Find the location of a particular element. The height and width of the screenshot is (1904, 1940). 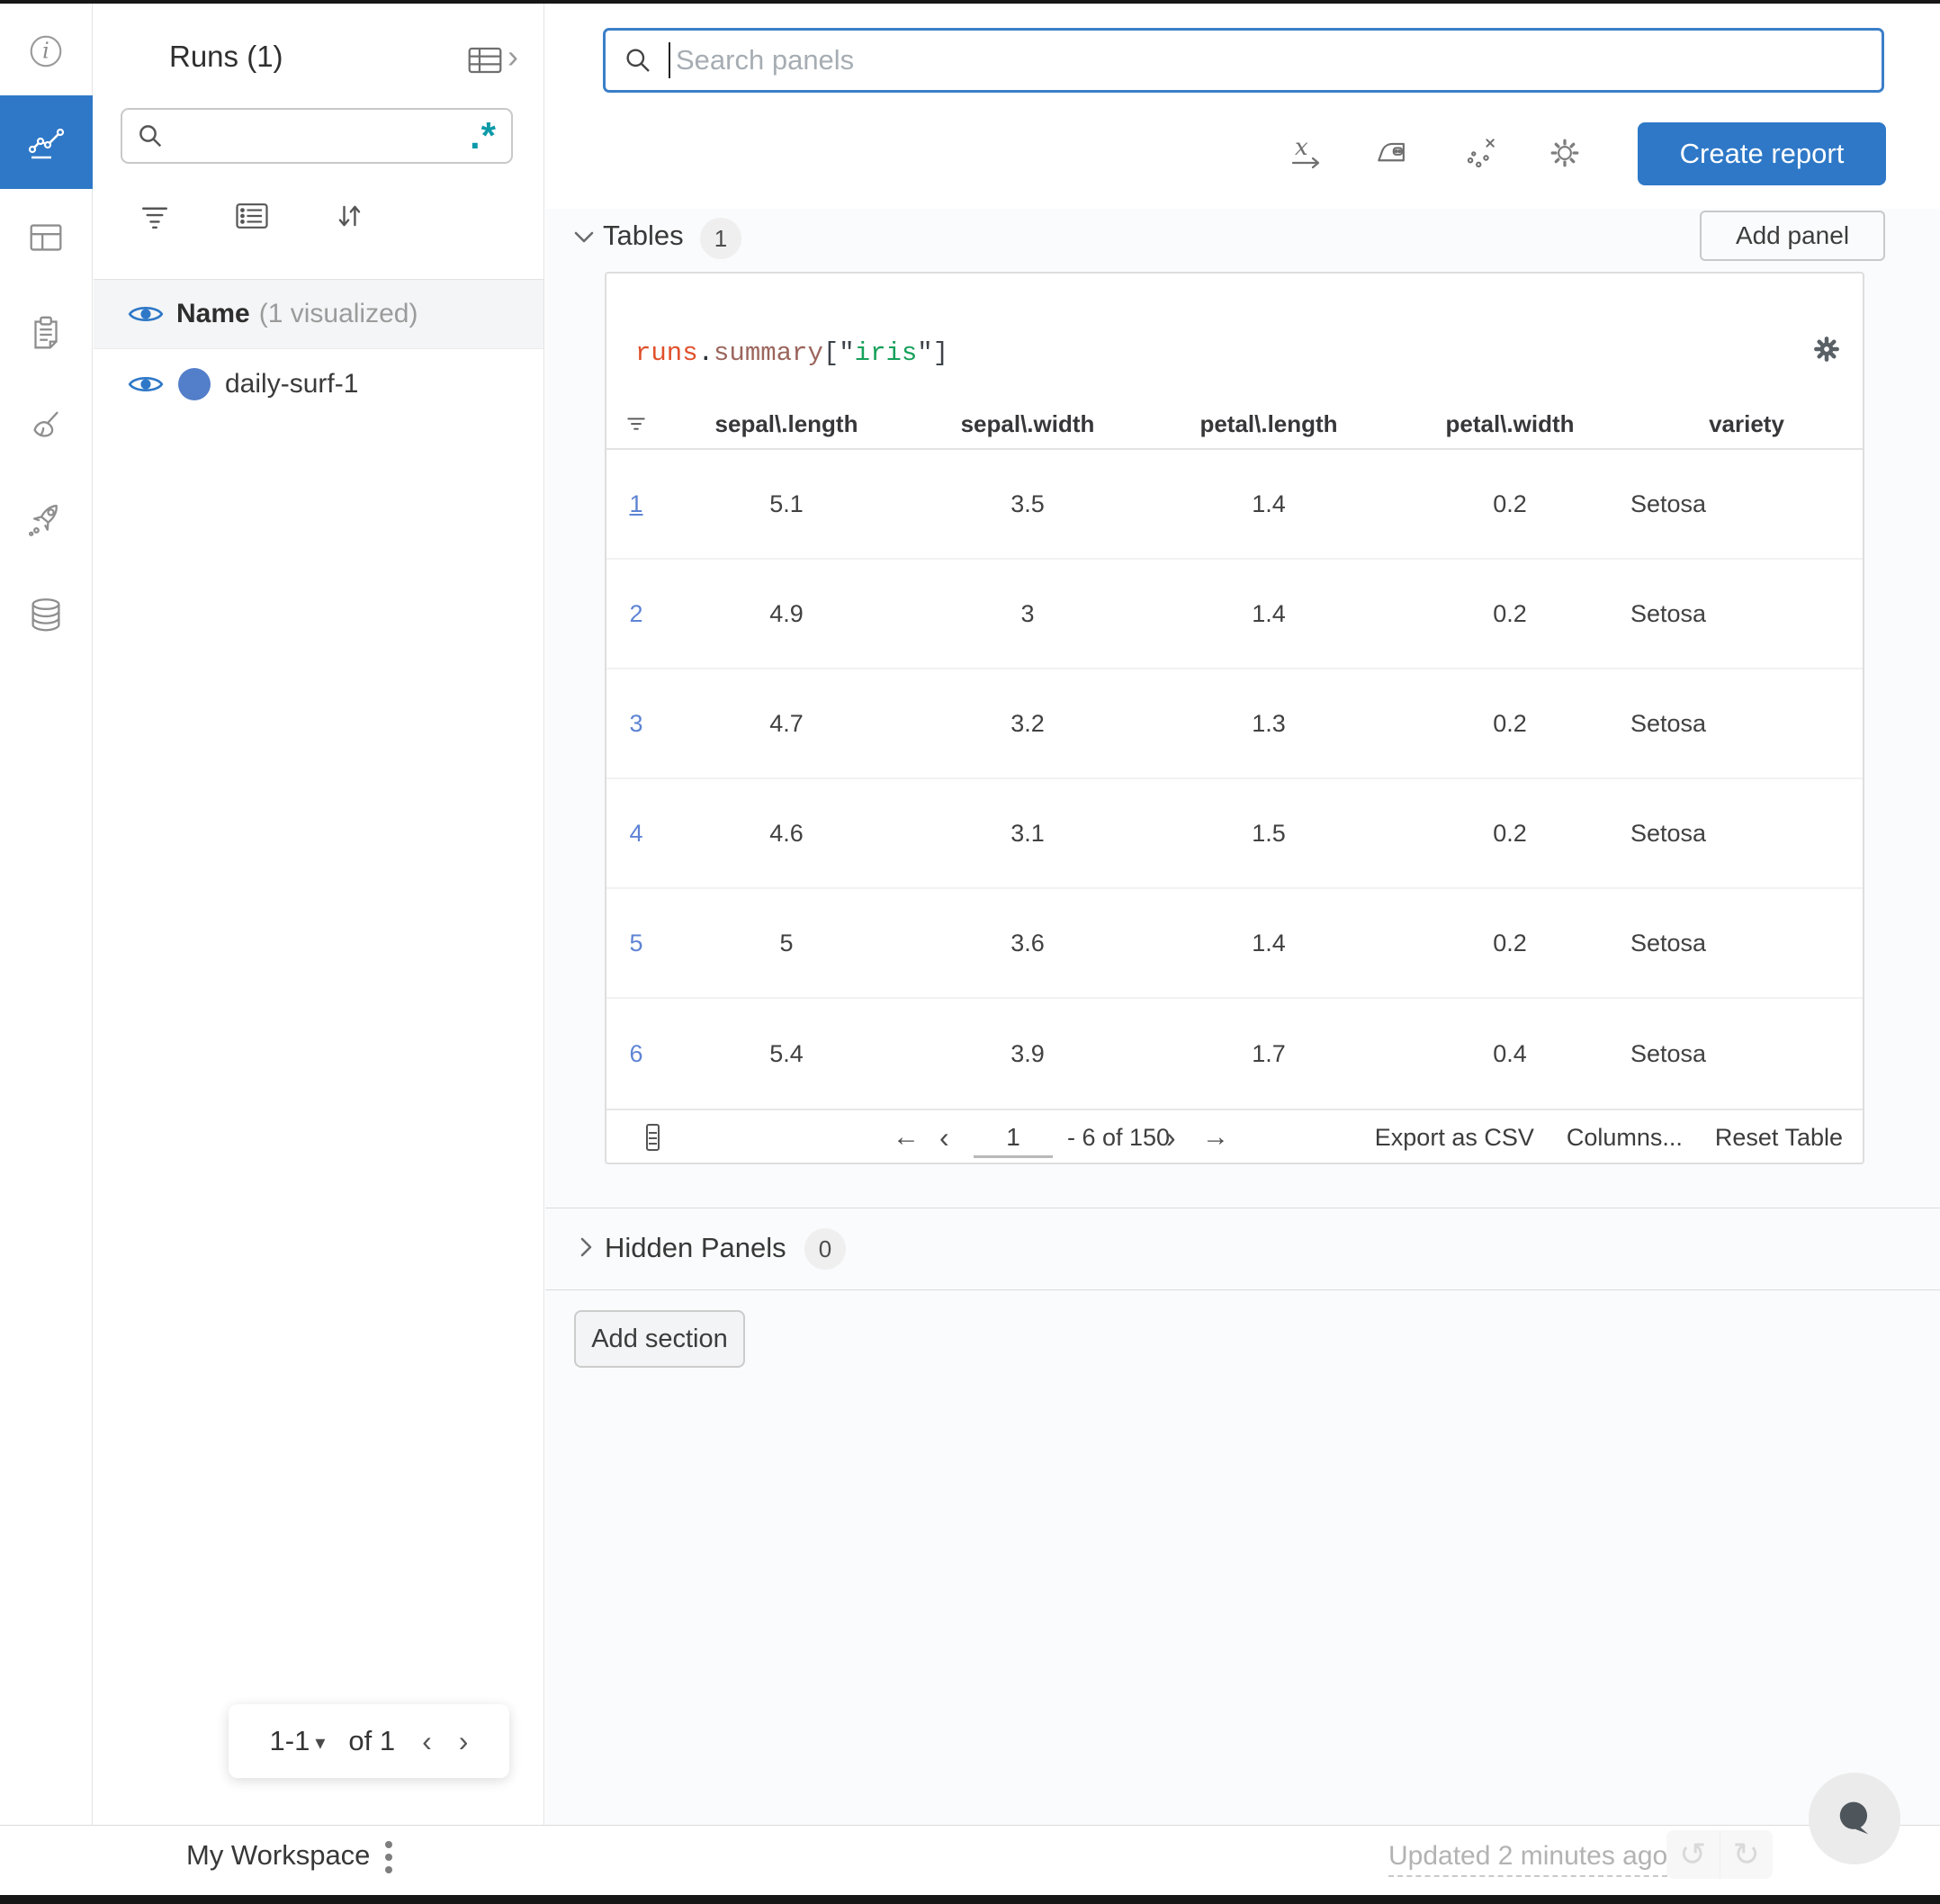

line-chart-icon is located at coordinates (46, 144).